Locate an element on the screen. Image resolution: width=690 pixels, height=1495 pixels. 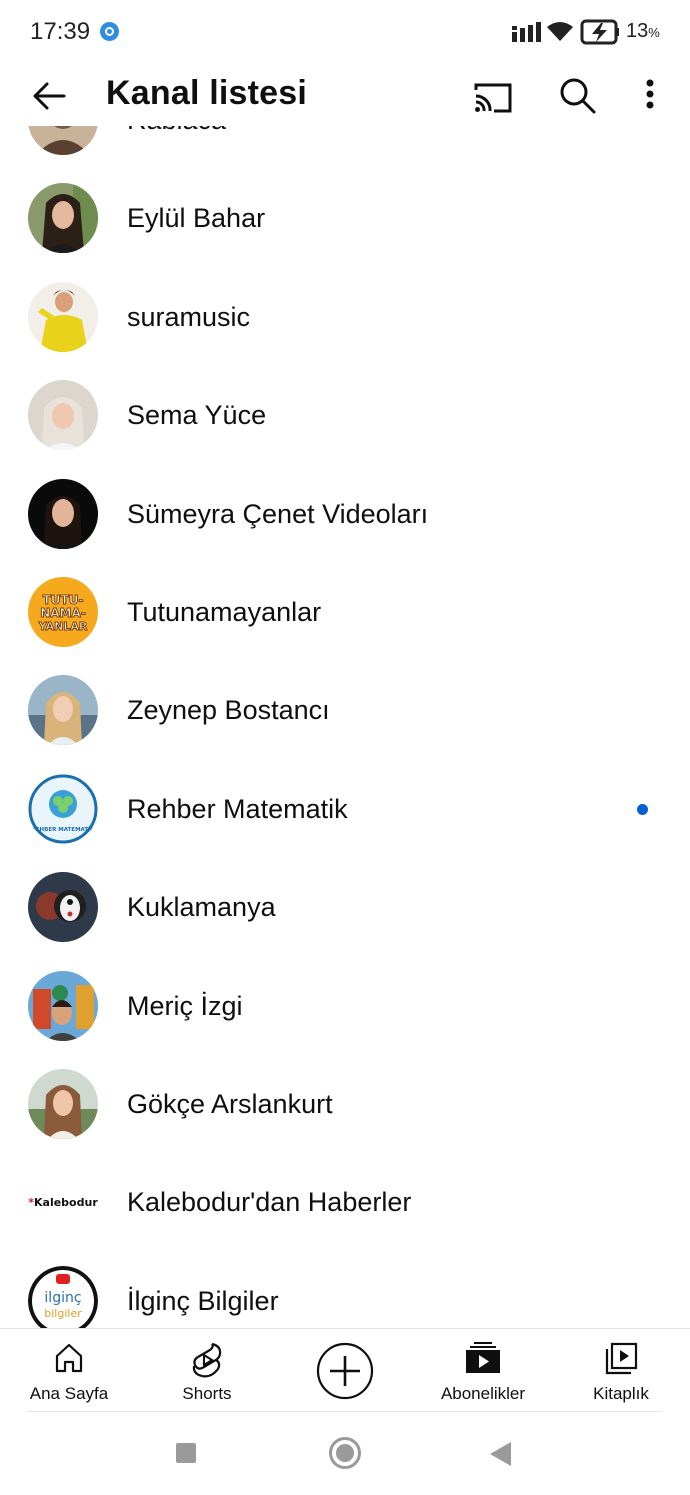
nav-shorts: Shorts is located at coordinates (207, 1371).